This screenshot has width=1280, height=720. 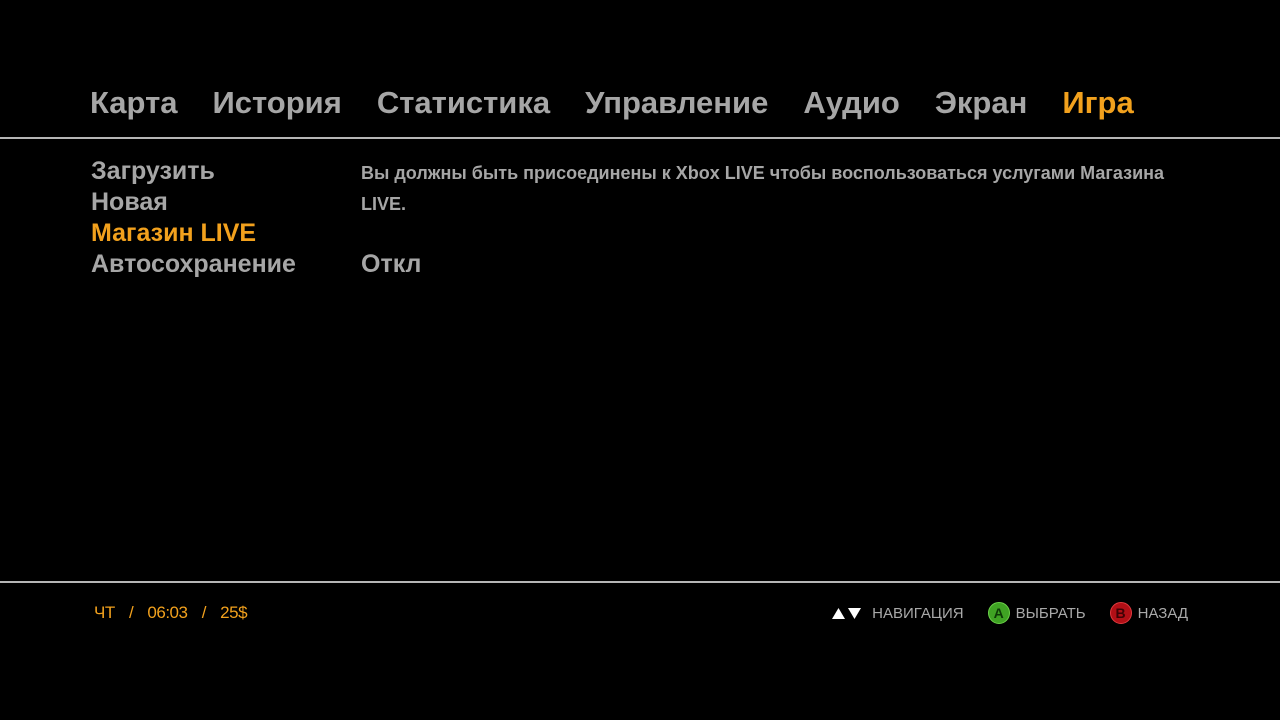 I want to click on tab-display: Экран, so click(x=981, y=103).